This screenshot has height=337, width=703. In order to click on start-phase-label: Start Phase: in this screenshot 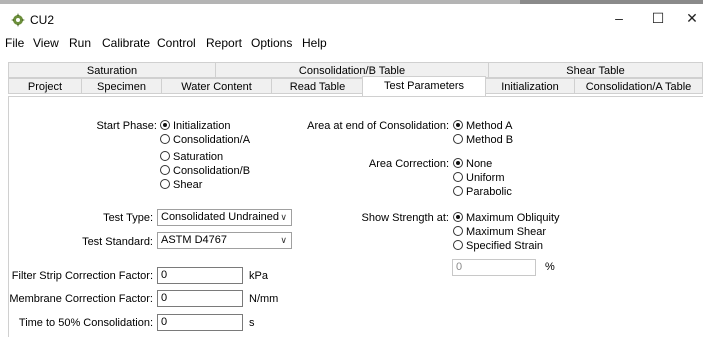, I will do `click(126, 126)`.